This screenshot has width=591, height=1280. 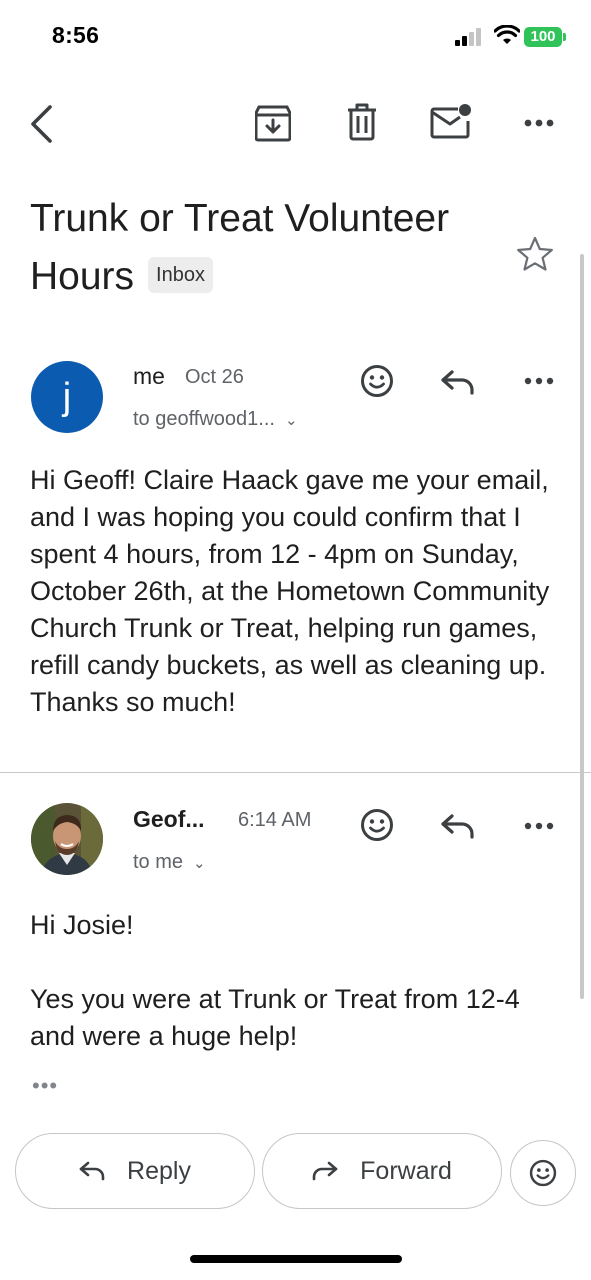 What do you see at coordinates (296, 1259) in the screenshot?
I see `home-indicator` at bounding box center [296, 1259].